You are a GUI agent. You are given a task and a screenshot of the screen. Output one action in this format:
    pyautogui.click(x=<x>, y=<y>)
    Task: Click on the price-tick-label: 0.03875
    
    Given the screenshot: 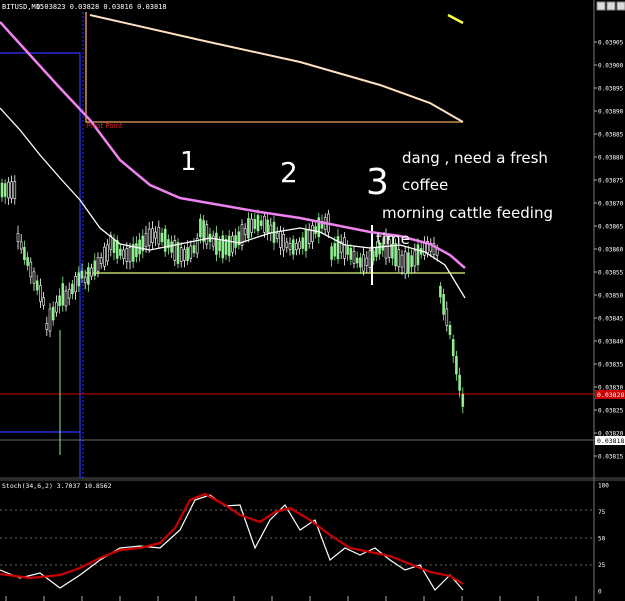 What is the action you would take?
    pyautogui.click(x=611, y=181)
    